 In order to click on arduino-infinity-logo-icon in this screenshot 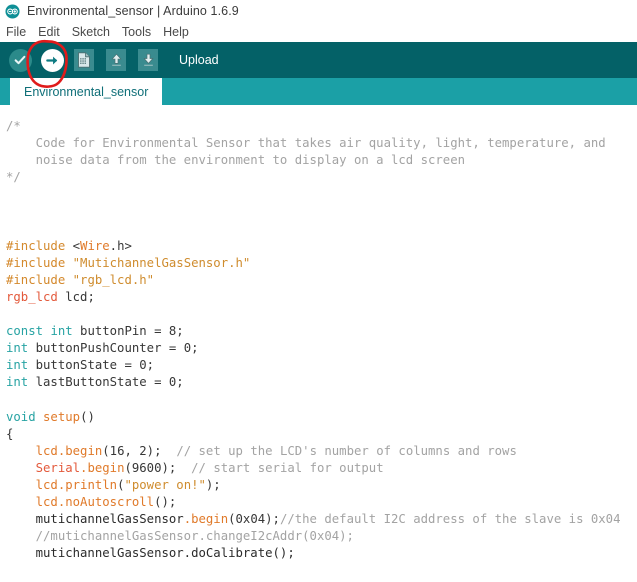, I will do `click(12, 11)`.